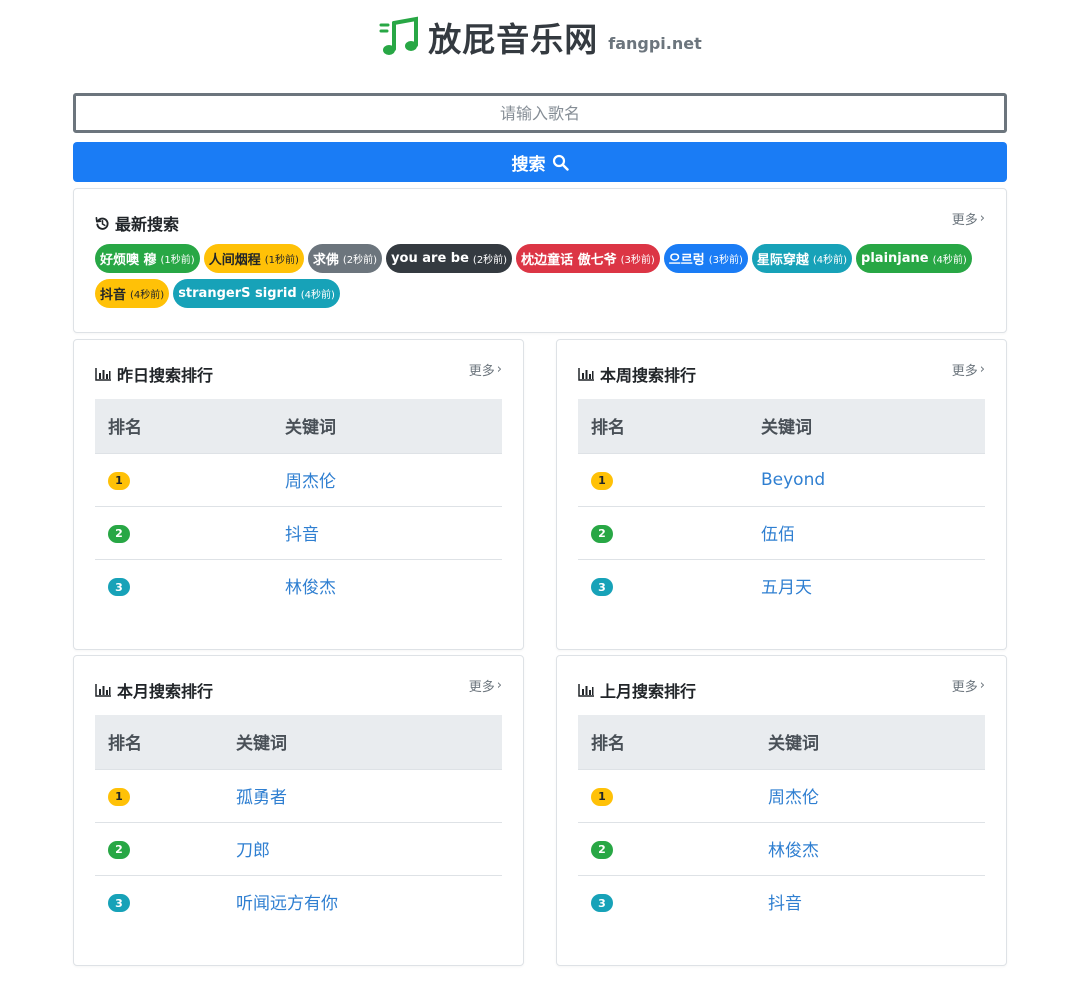  What do you see at coordinates (793, 480) in the screenshot?
I see `keyword-link: Beyond` at bounding box center [793, 480].